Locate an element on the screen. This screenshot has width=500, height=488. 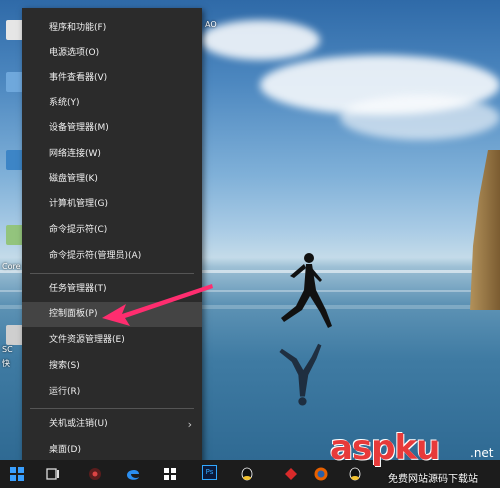
game-icon is located at coordinates (291, 474).